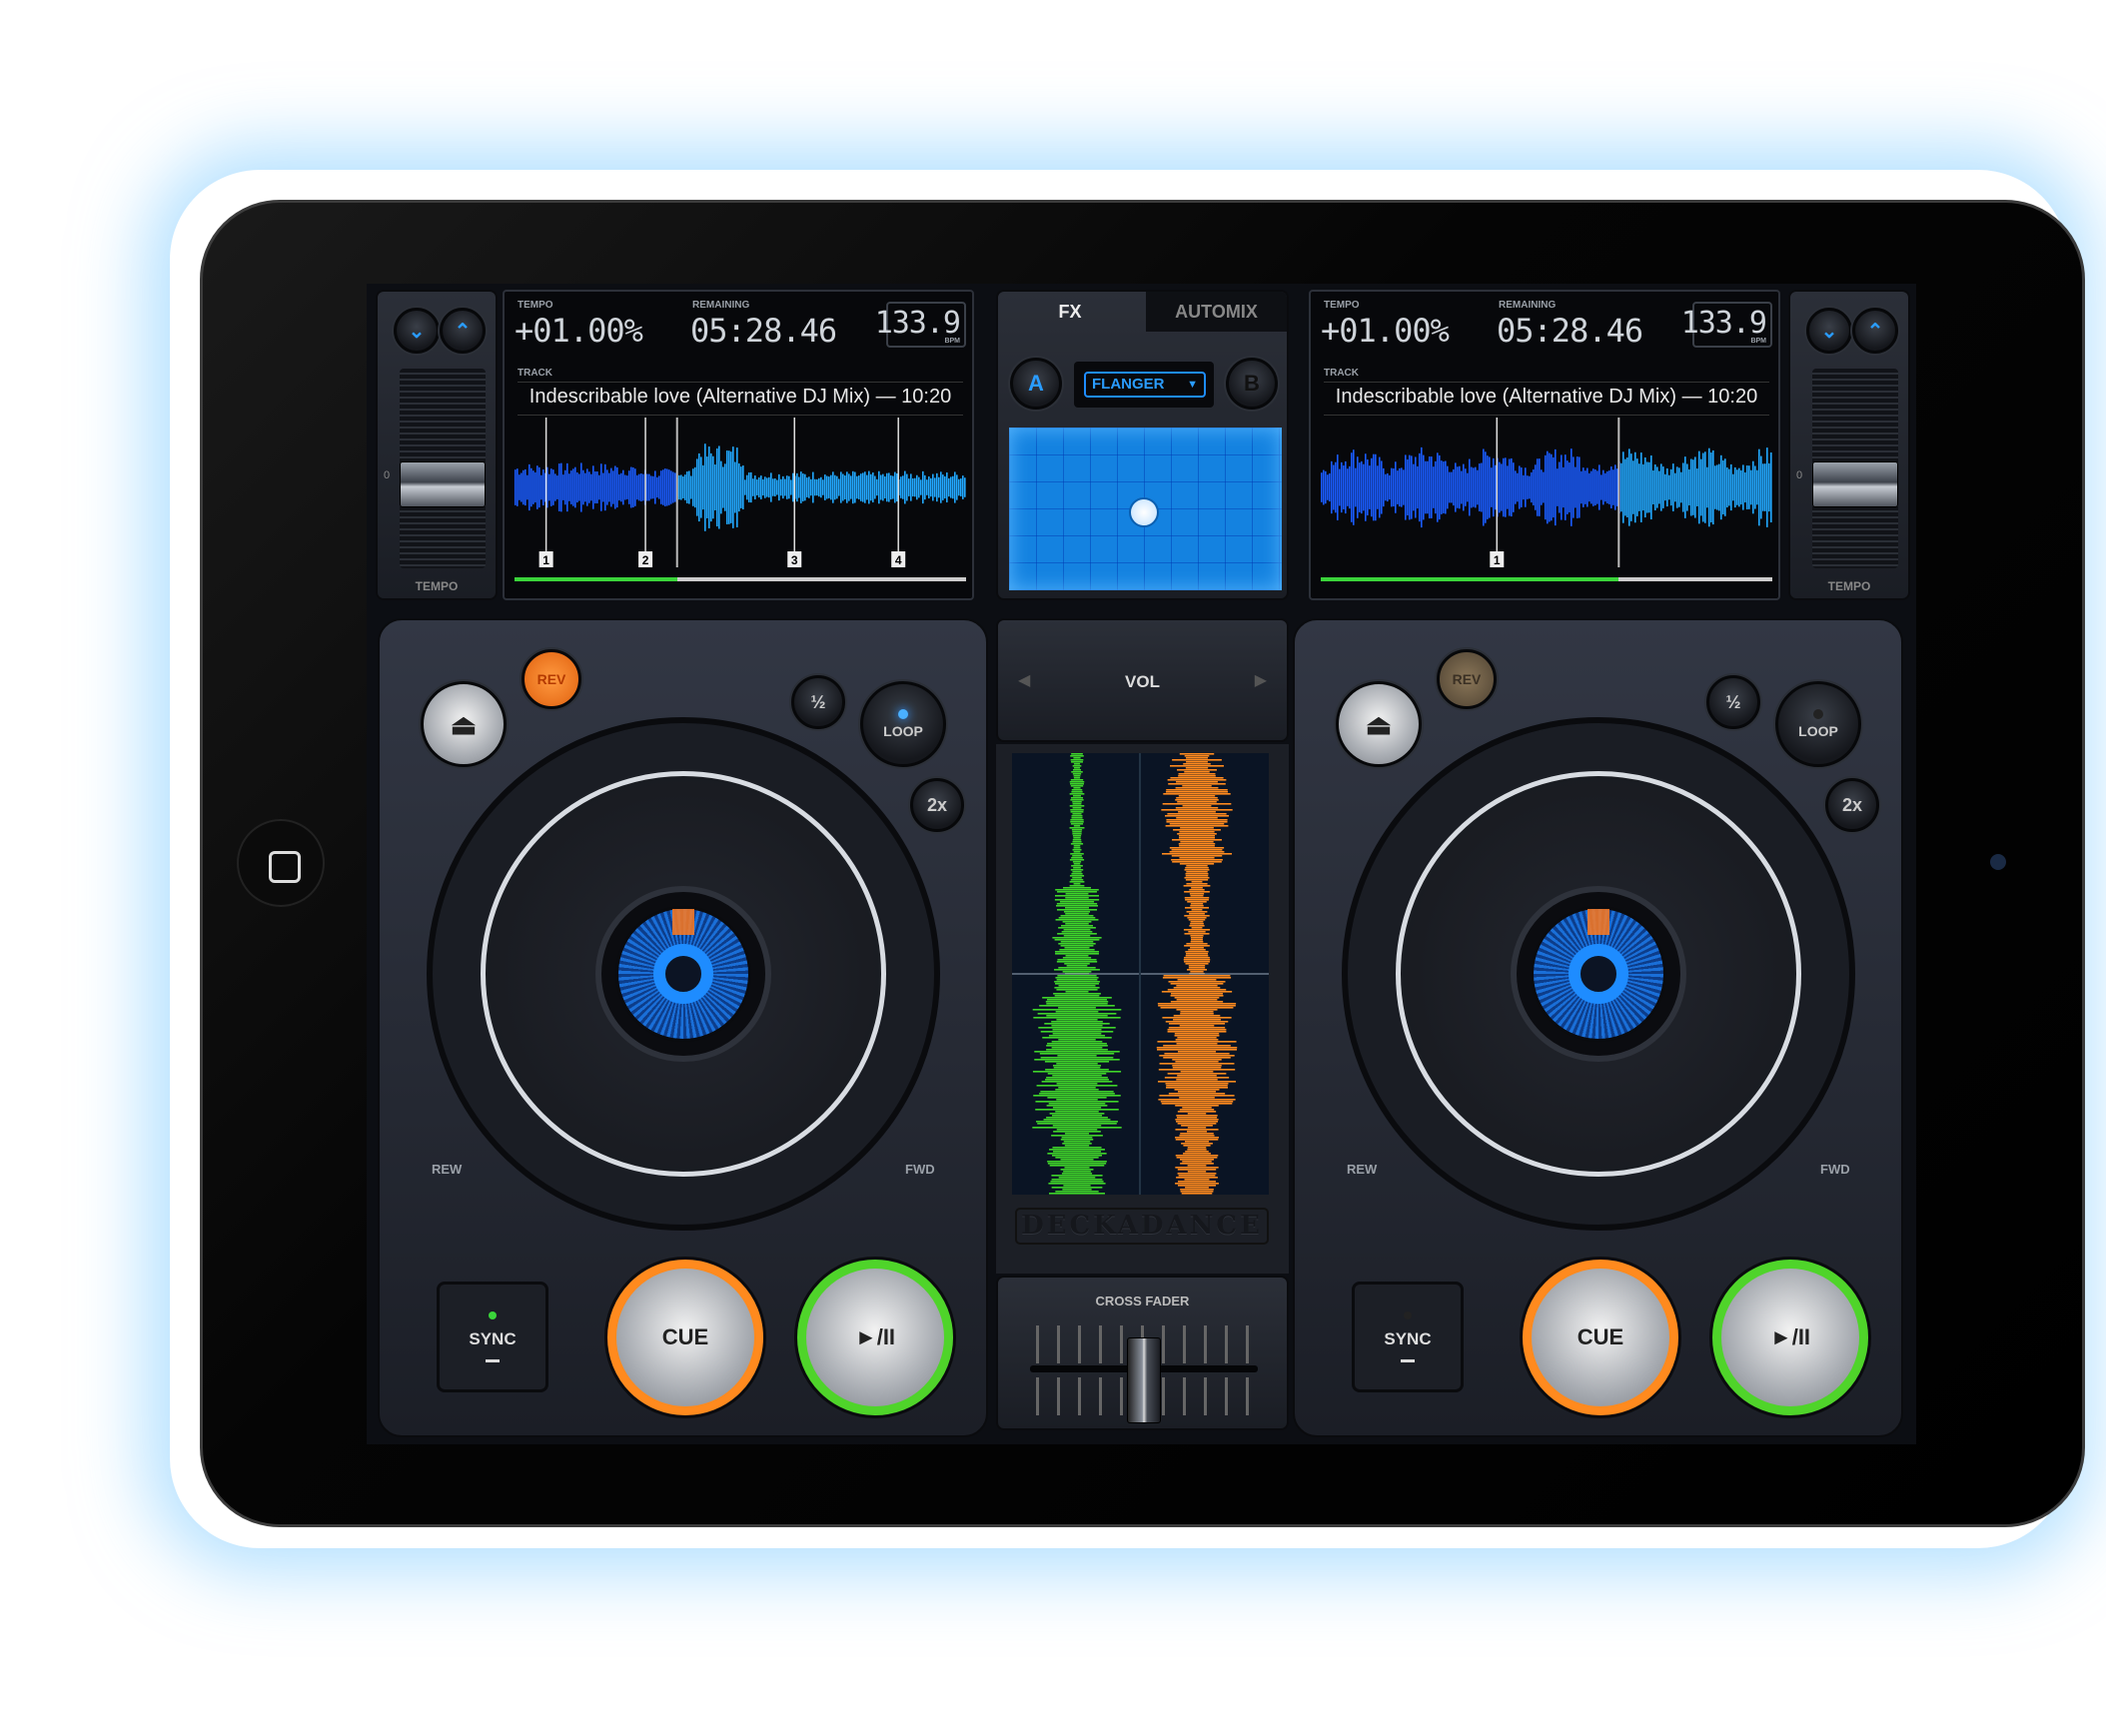 The image size is (2106, 1736). Describe the element at coordinates (437, 586) in the screenshot. I see `tempo-fader-label: TEMPO` at that location.